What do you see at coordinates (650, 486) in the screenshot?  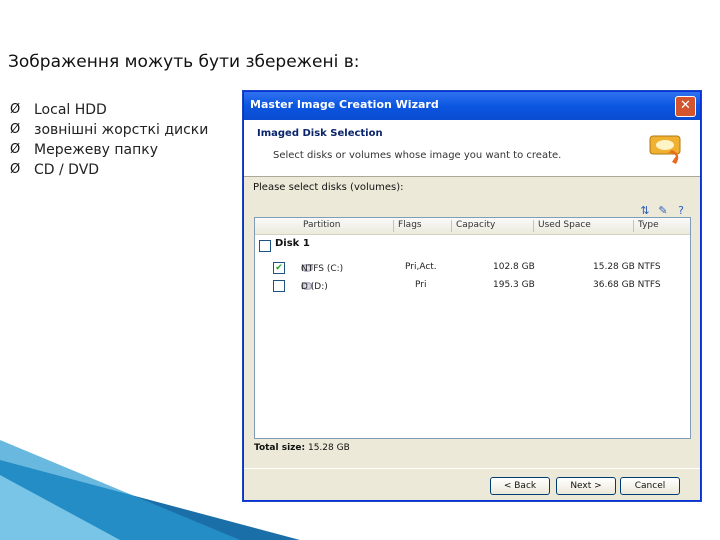 I see `cancel-button: Cancel` at bounding box center [650, 486].